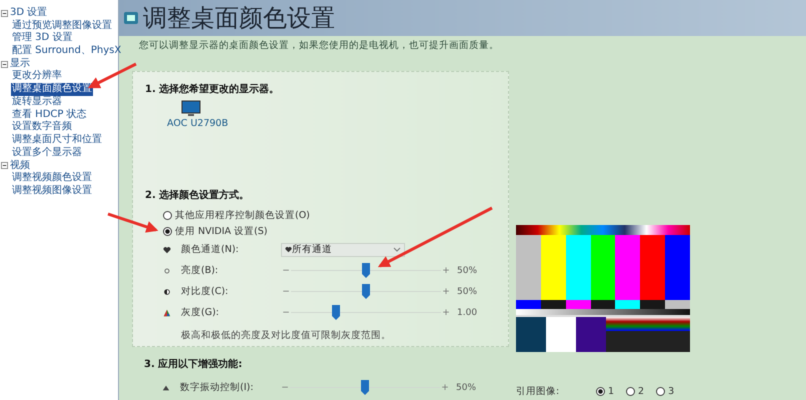  Describe the element at coordinates (343, 249) in the screenshot. I see `channel-dropdown: 所有通道` at that location.